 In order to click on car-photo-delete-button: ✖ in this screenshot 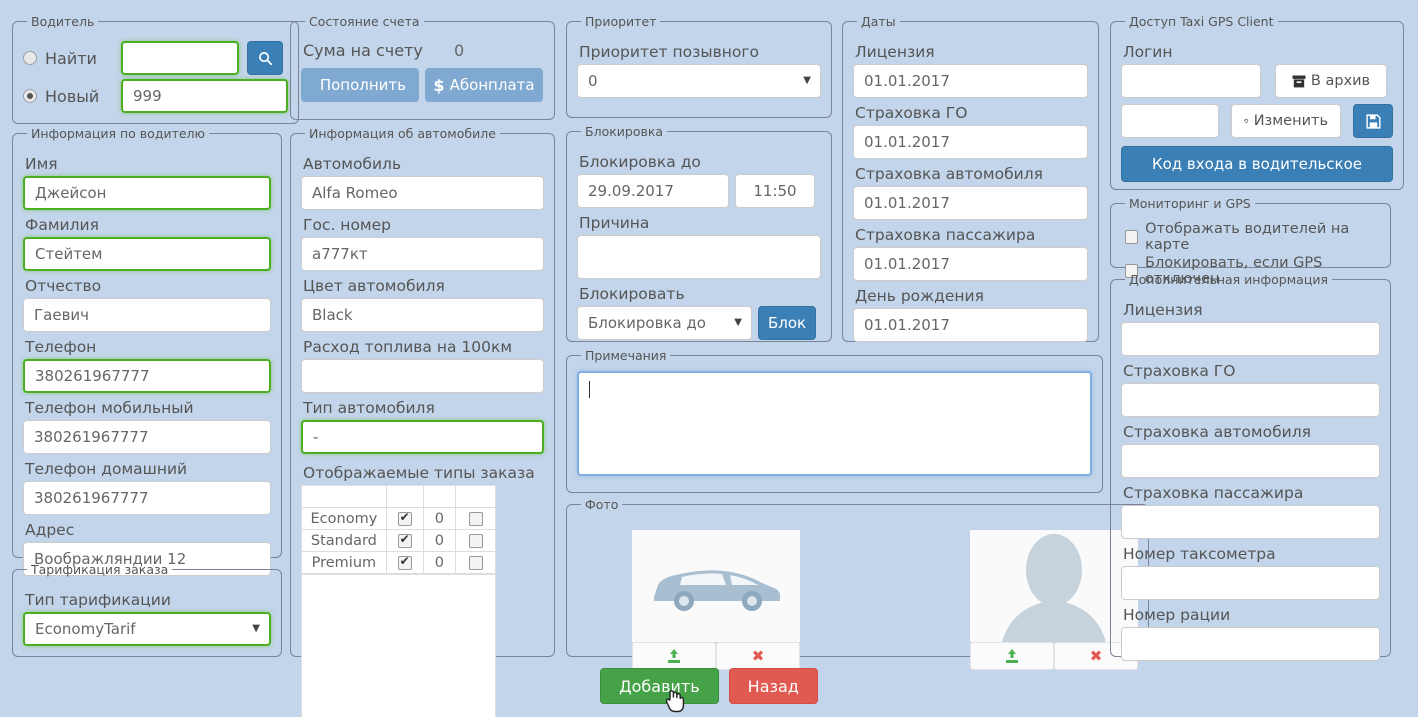, I will do `click(758, 656)`.